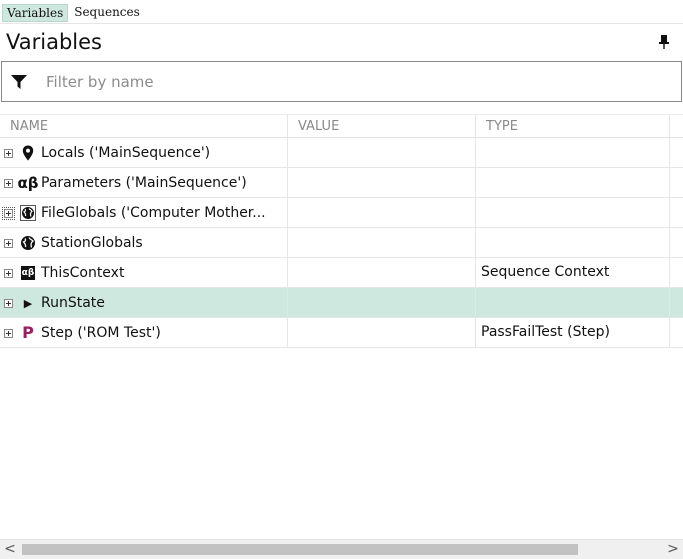 Image resolution: width=683 pixels, height=559 pixels. What do you see at coordinates (83, 272) in the screenshot?
I see `row-name: ThisContext` at bounding box center [83, 272].